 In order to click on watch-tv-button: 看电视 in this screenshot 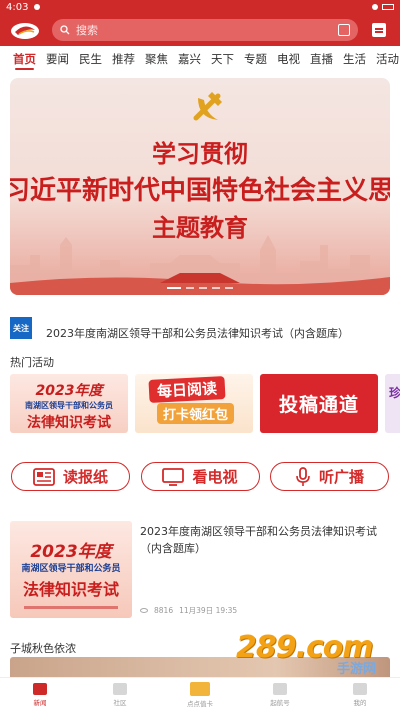, I will do `click(200, 476)`.